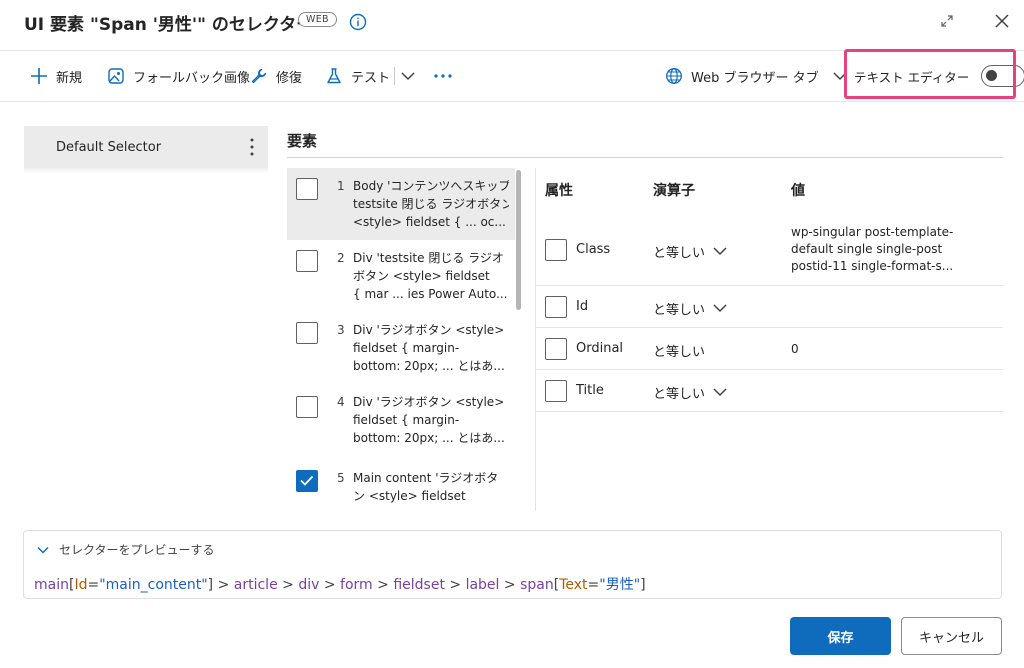  I want to click on selector-token-str: "main_content", so click(153, 585).